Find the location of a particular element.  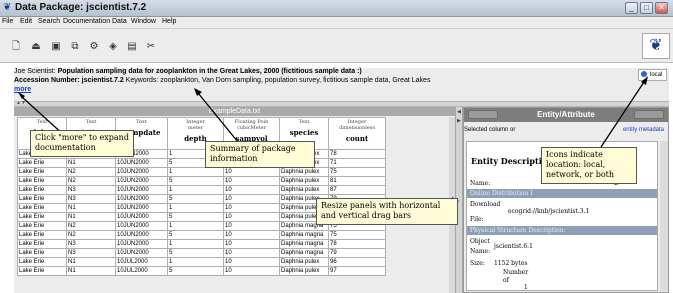

menu-window: Window is located at coordinates (143, 21).